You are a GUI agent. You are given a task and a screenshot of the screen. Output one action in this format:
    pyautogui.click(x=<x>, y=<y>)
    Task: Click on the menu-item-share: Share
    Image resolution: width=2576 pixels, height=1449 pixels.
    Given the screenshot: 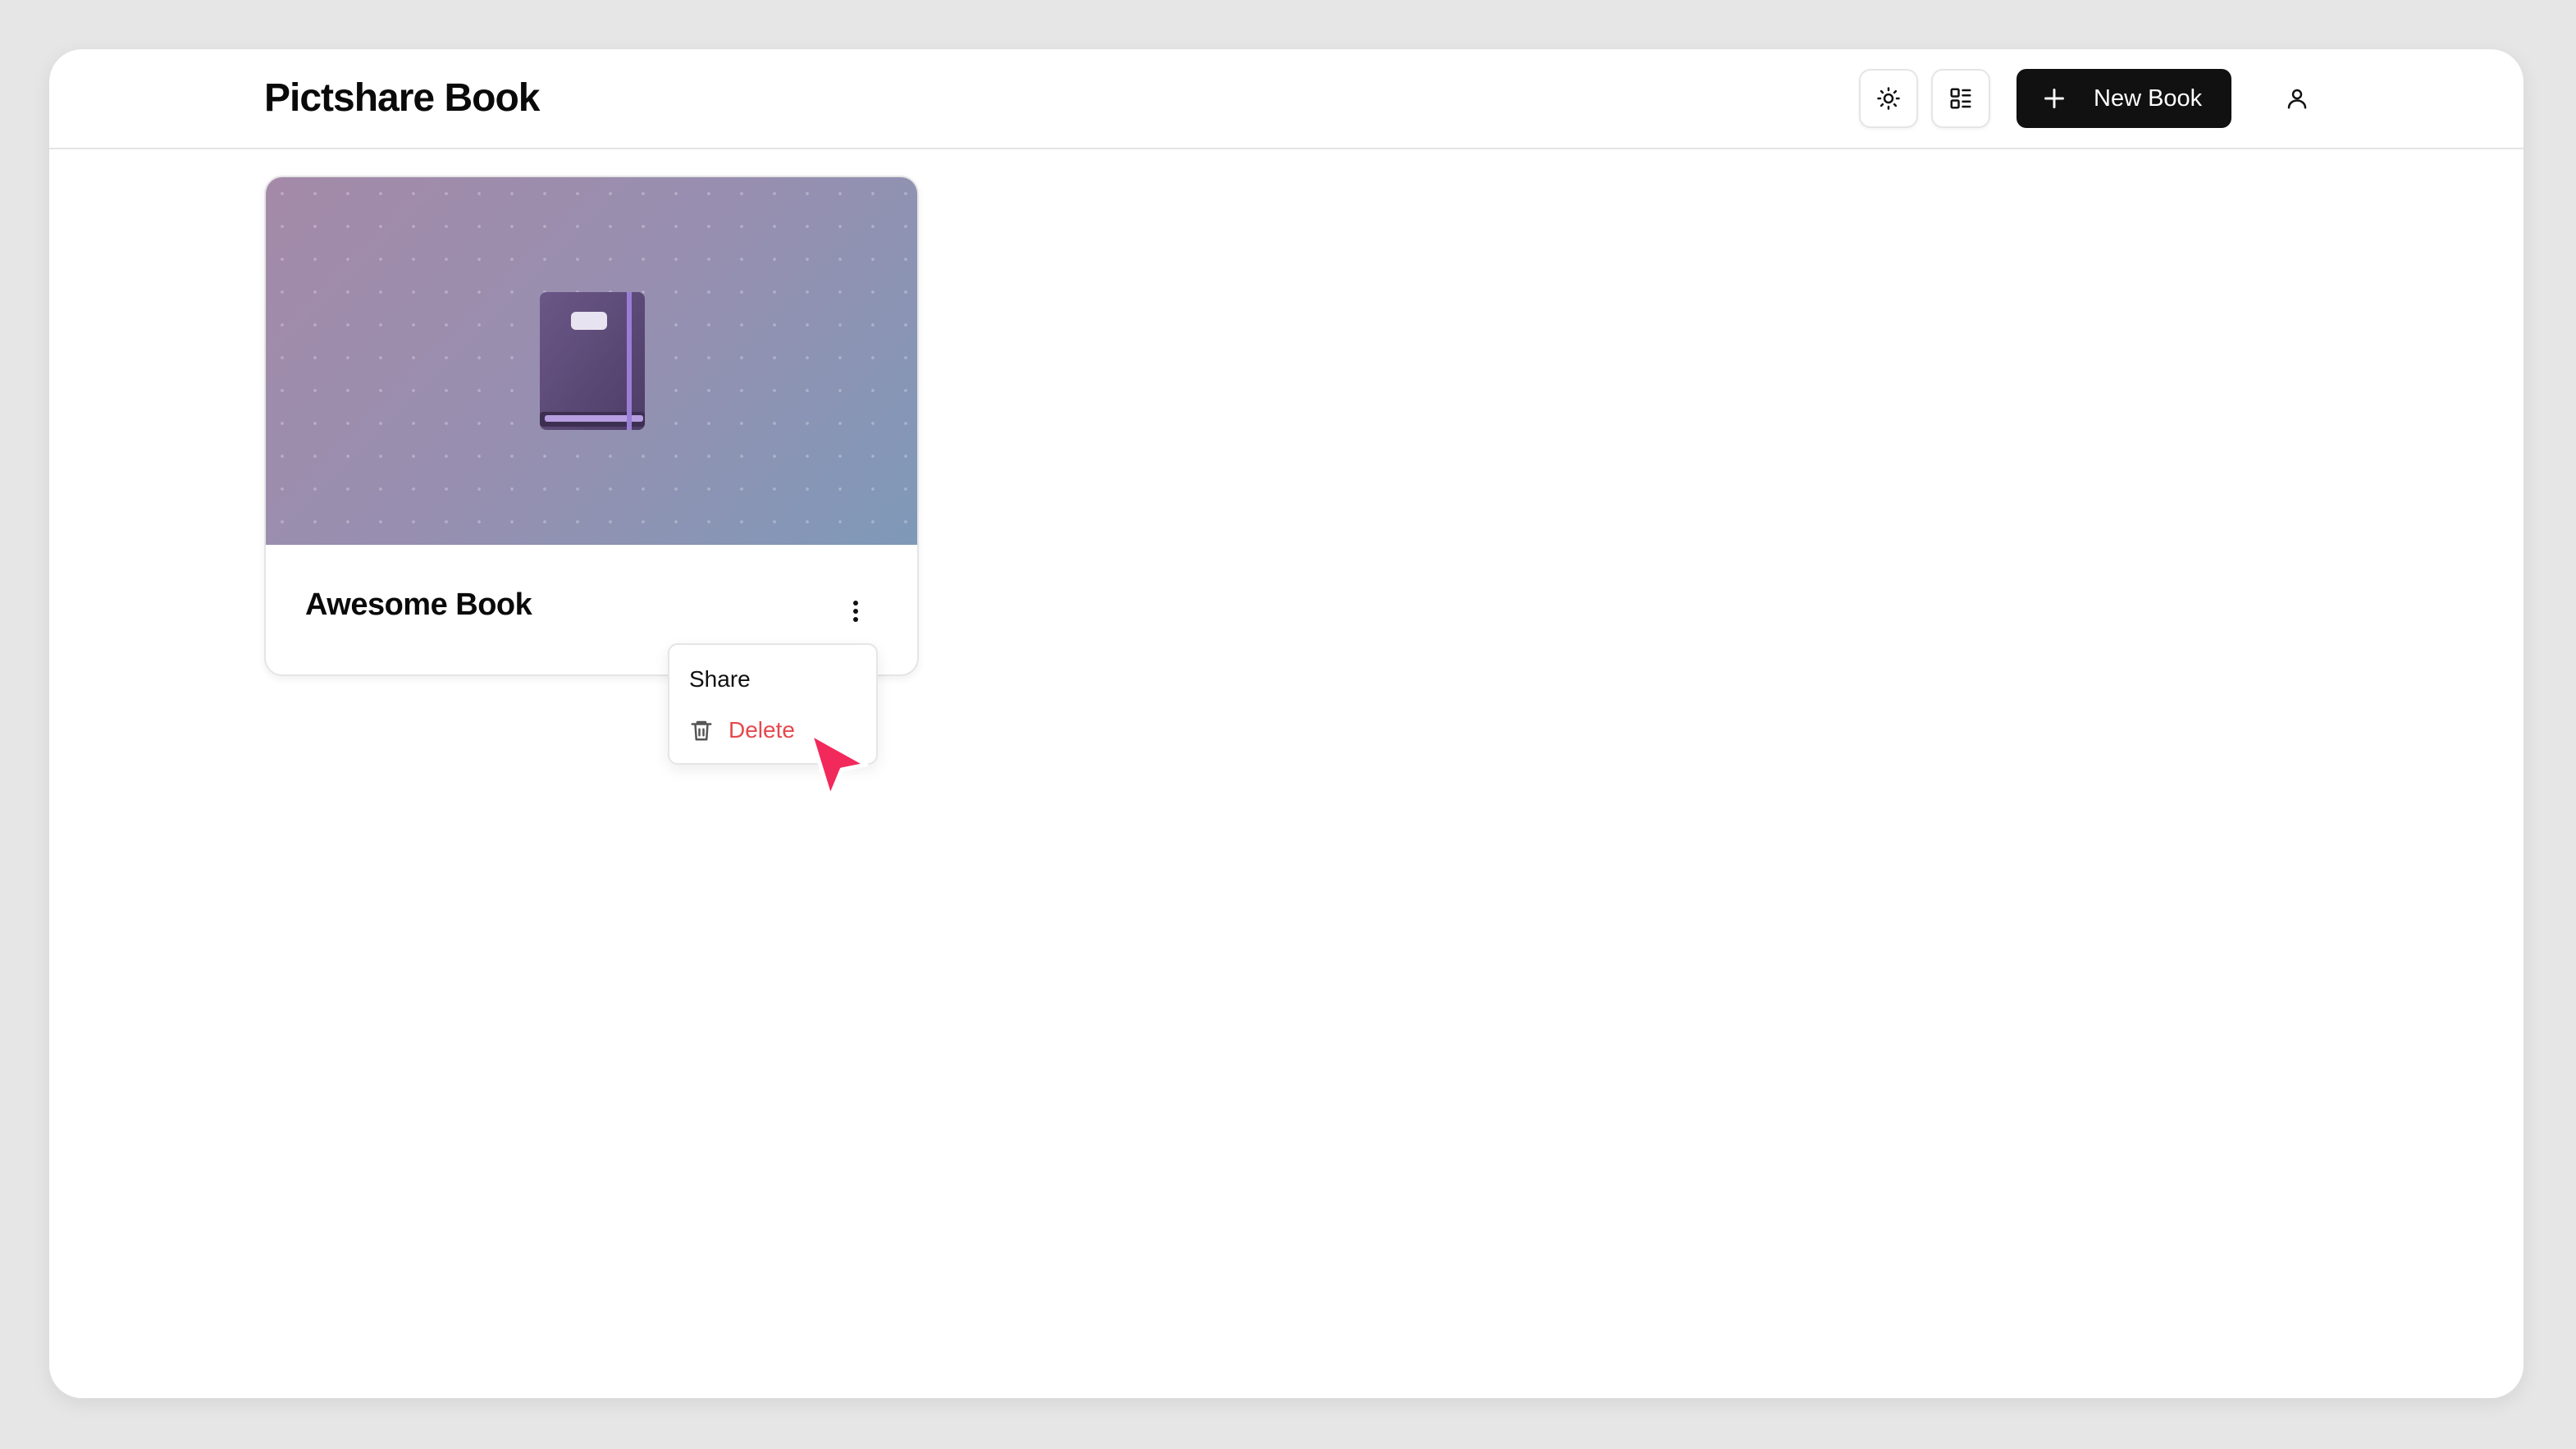 What is the action you would take?
    pyautogui.click(x=773, y=679)
    